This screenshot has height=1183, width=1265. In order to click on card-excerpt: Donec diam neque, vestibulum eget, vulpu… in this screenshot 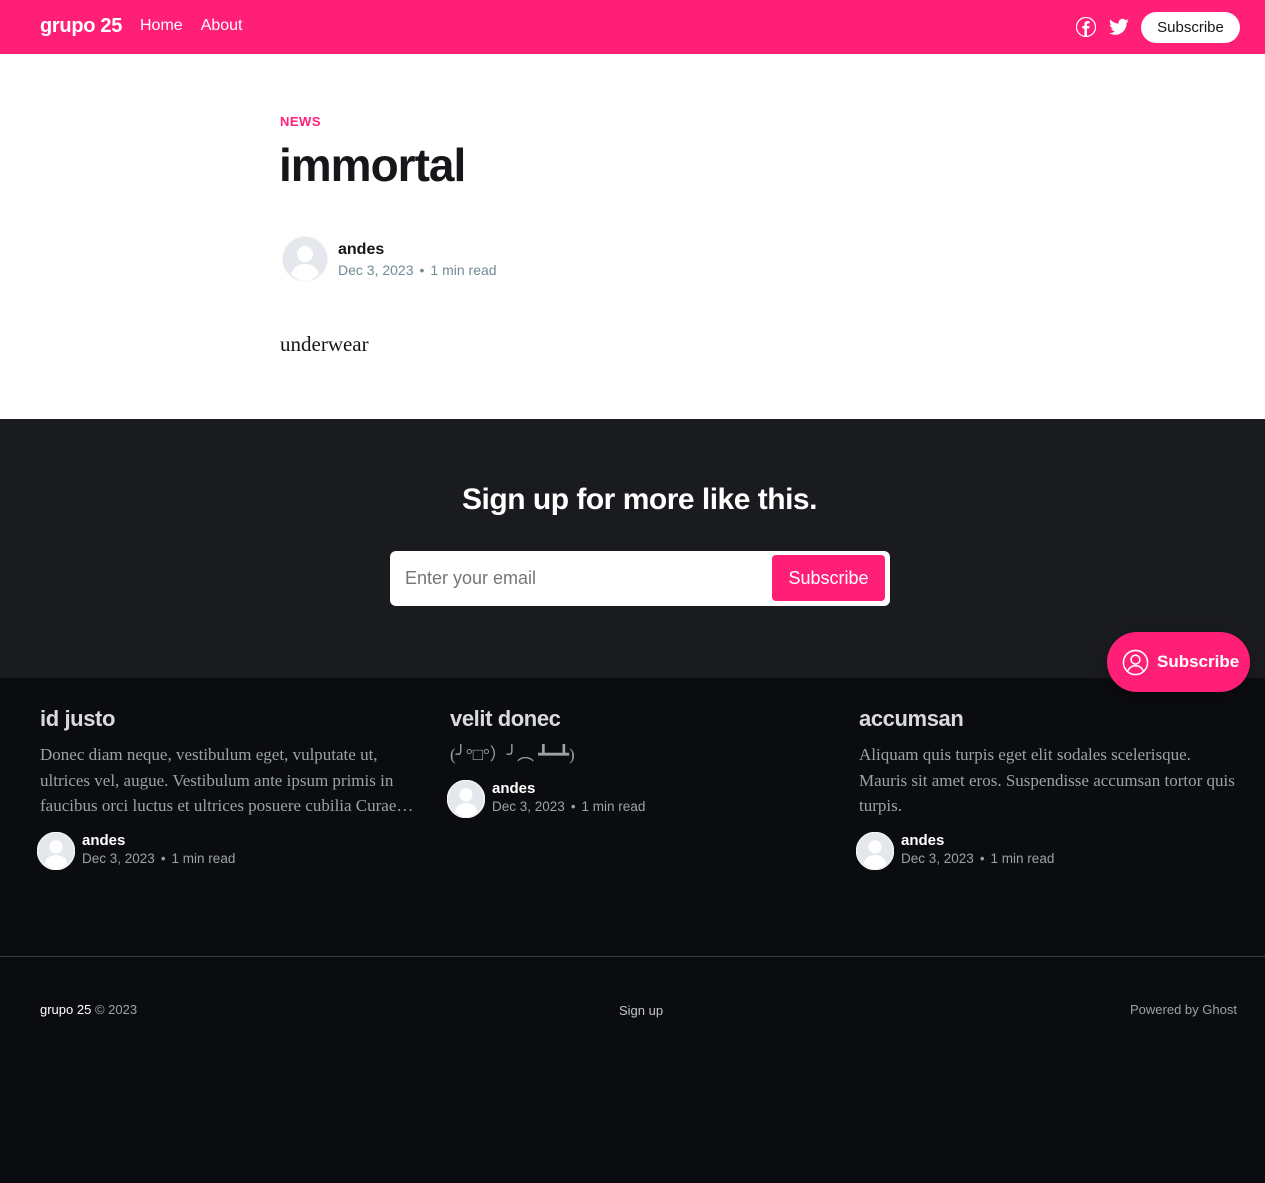, I will do `click(227, 780)`.